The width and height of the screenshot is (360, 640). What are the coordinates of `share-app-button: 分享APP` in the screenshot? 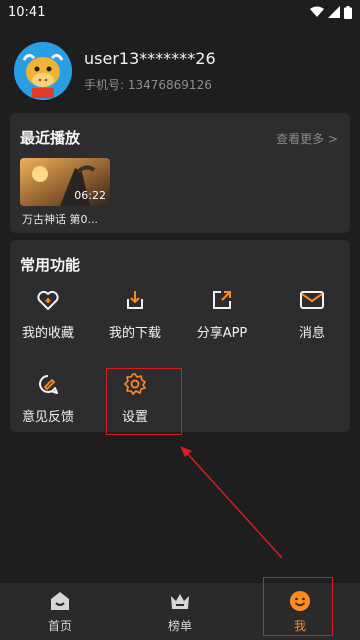 It's located at (222, 314).